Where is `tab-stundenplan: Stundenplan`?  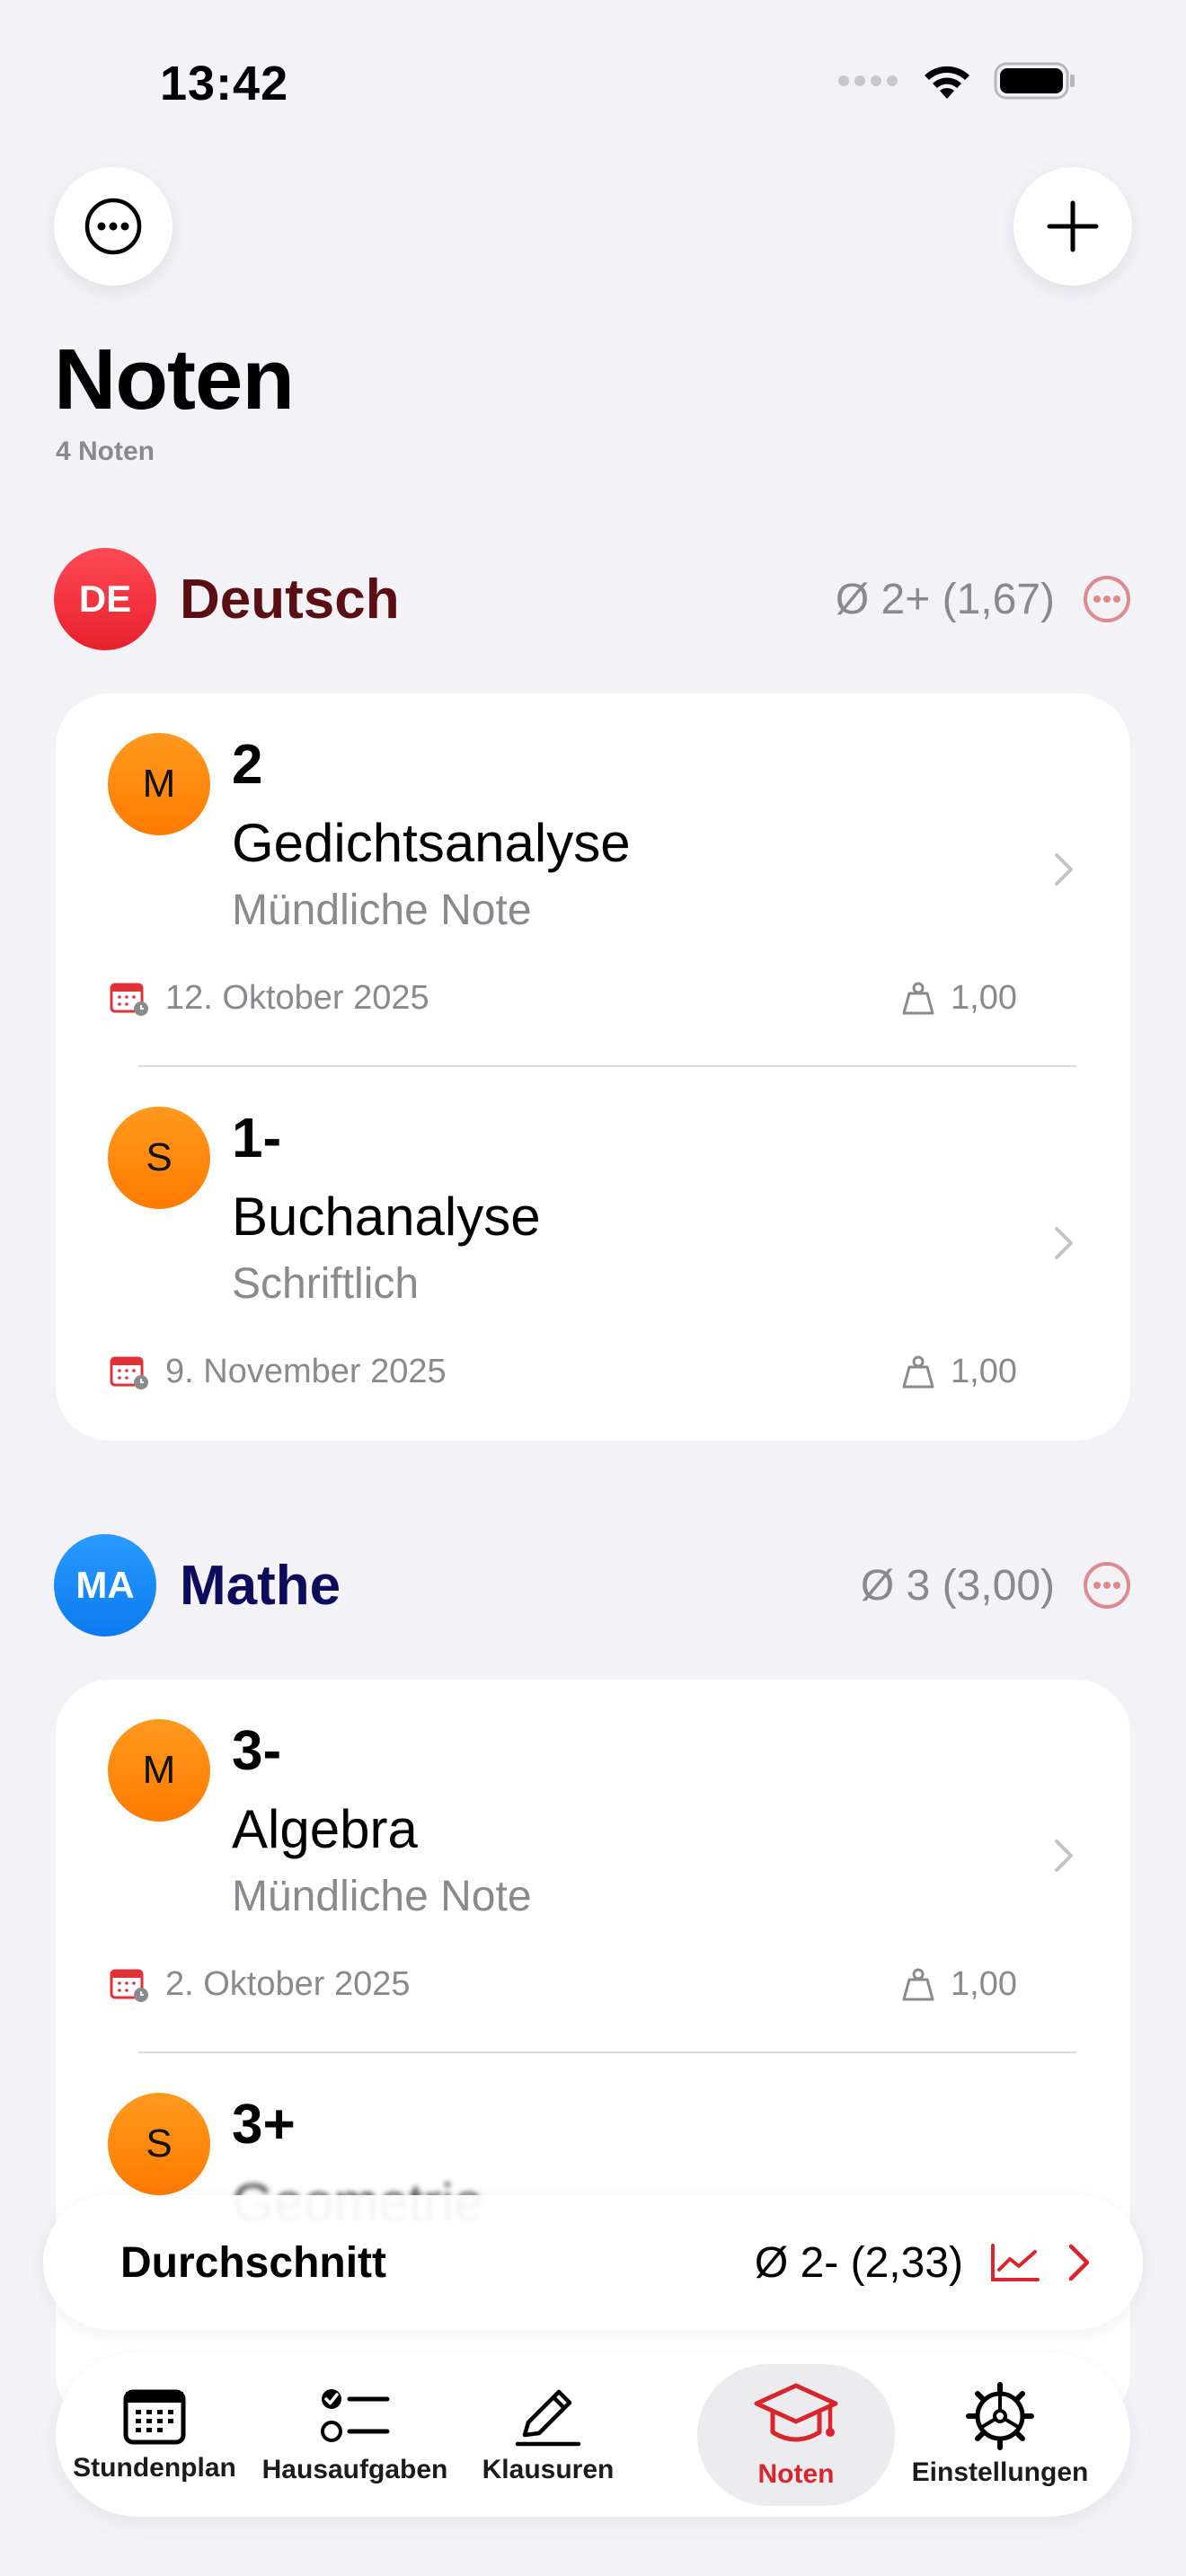 tab-stundenplan: Stundenplan is located at coordinates (154, 2435).